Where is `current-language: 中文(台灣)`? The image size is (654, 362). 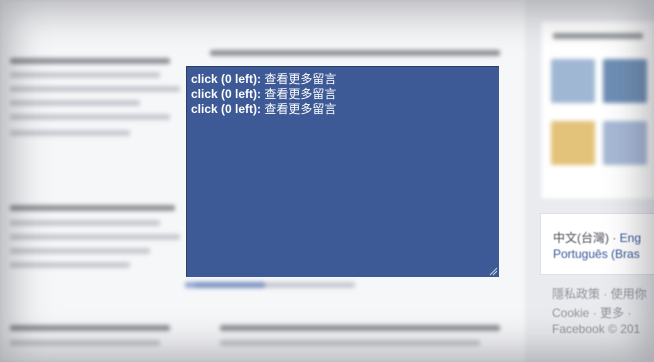
current-language: 中文(台灣) is located at coordinates (581, 238).